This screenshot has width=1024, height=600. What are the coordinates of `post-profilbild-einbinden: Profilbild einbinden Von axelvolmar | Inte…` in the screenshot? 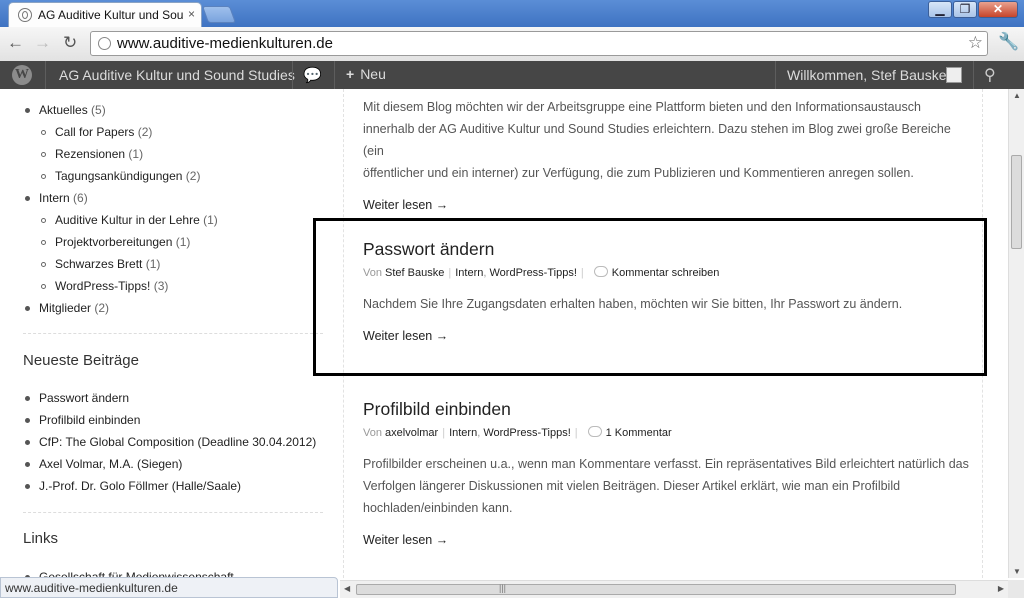 It's located at (668, 473).